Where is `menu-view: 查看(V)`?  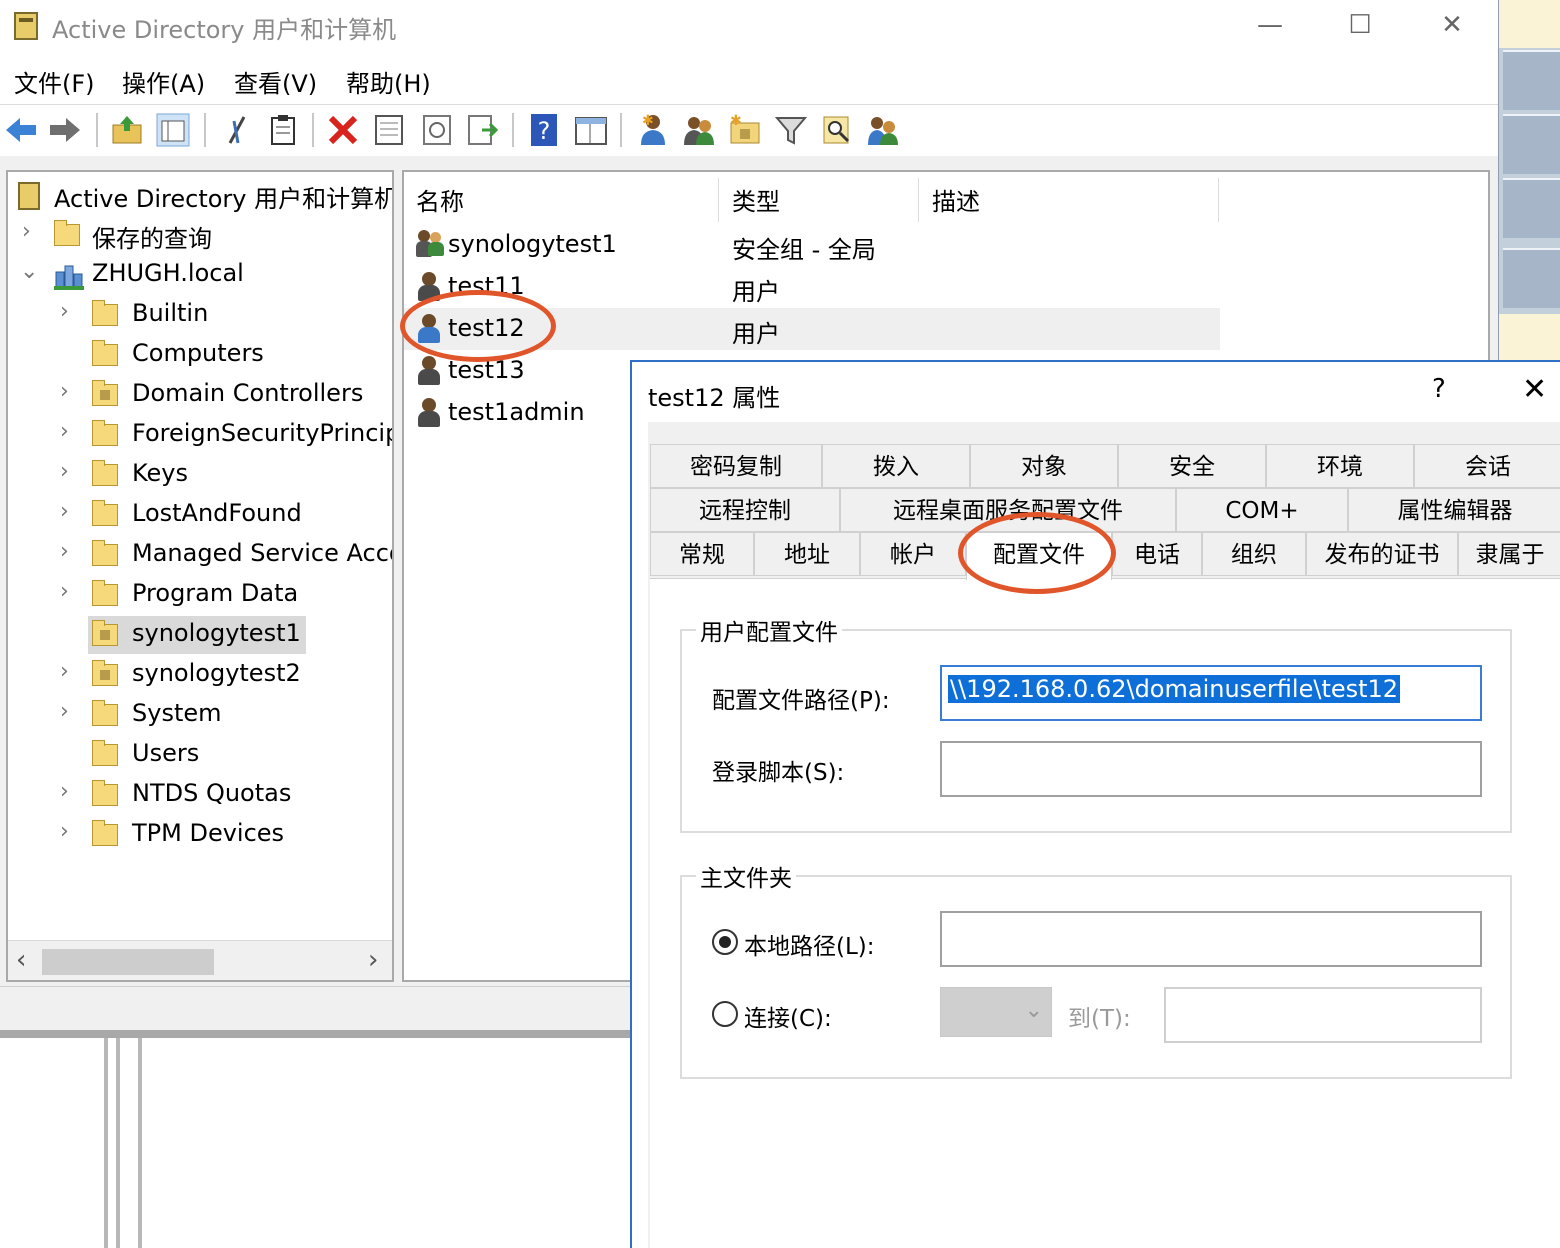
menu-view: 查看(V) is located at coordinates (275, 81).